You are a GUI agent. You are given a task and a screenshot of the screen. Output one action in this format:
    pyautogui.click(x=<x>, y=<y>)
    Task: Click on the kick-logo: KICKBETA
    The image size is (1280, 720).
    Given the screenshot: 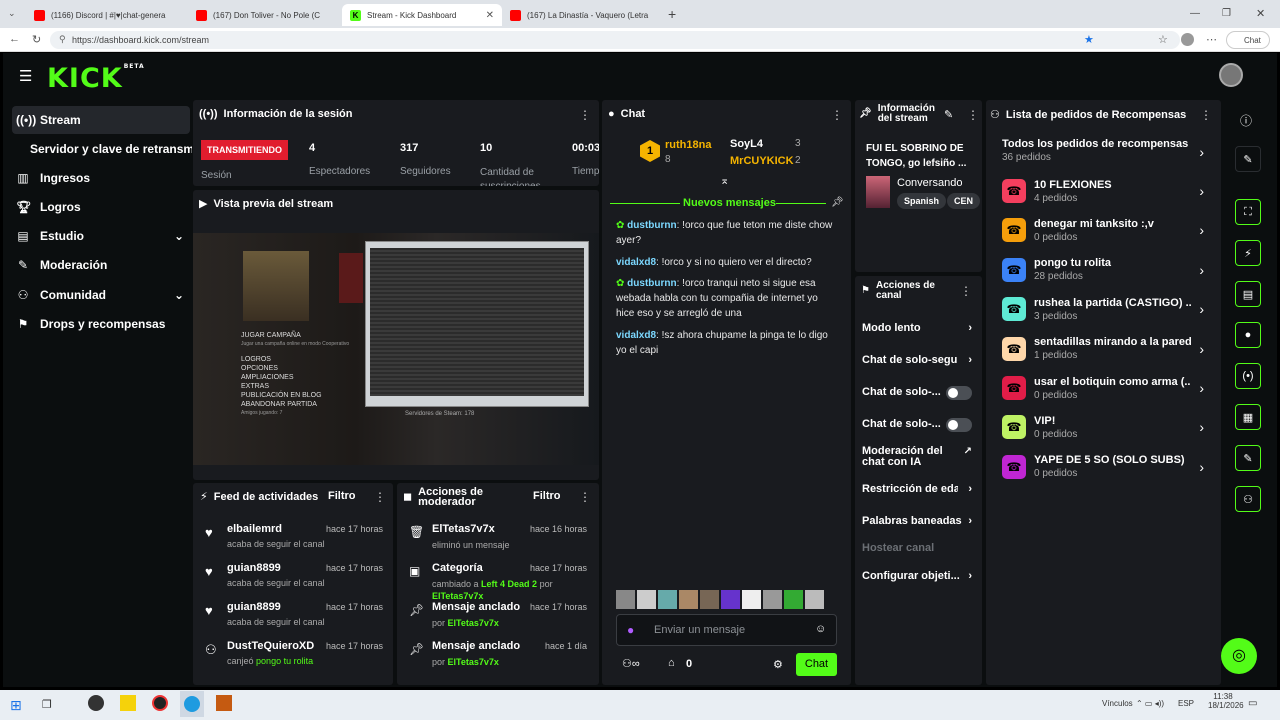 What is the action you would take?
    pyautogui.click(x=96, y=78)
    